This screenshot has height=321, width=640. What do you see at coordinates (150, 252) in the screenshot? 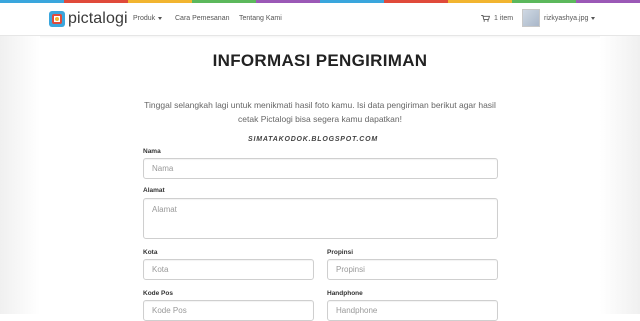
I see `kota-label: Kota` at bounding box center [150, 252].